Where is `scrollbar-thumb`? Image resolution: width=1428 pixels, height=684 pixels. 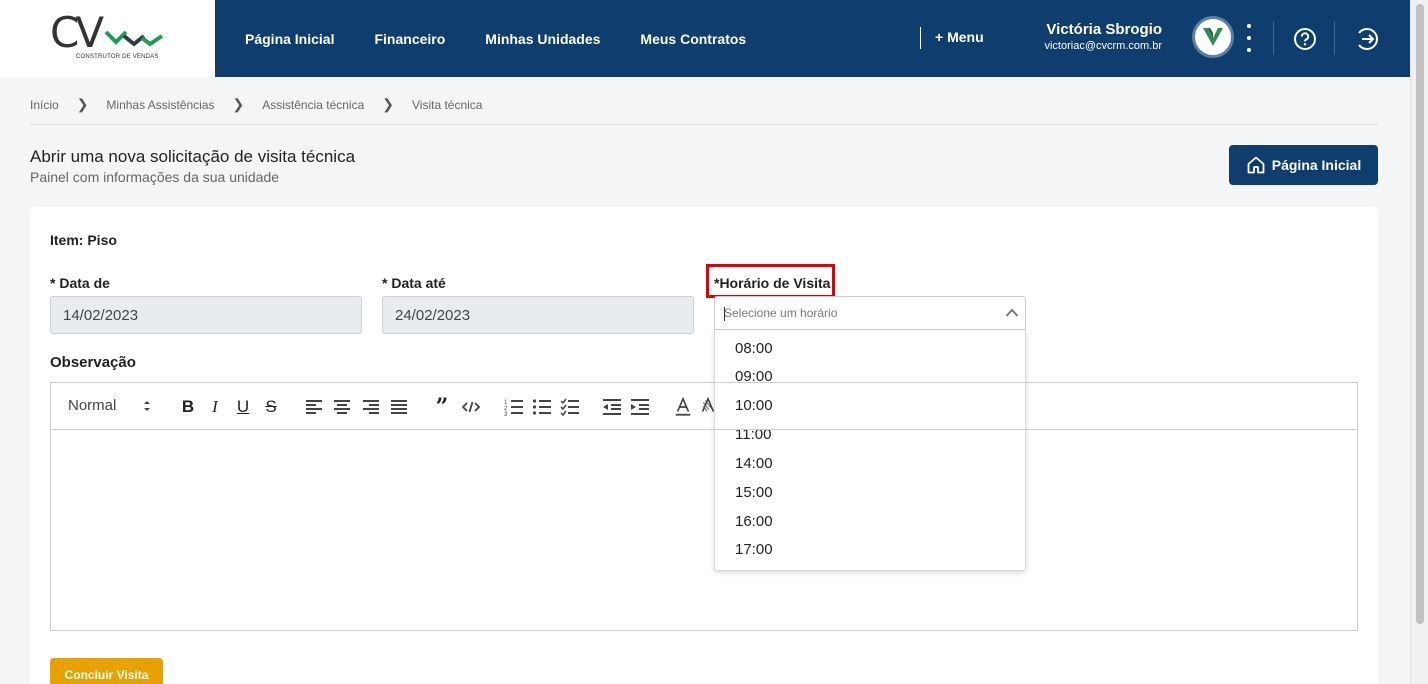
scrollbar-thumb is located at coordinates (1420, 314).